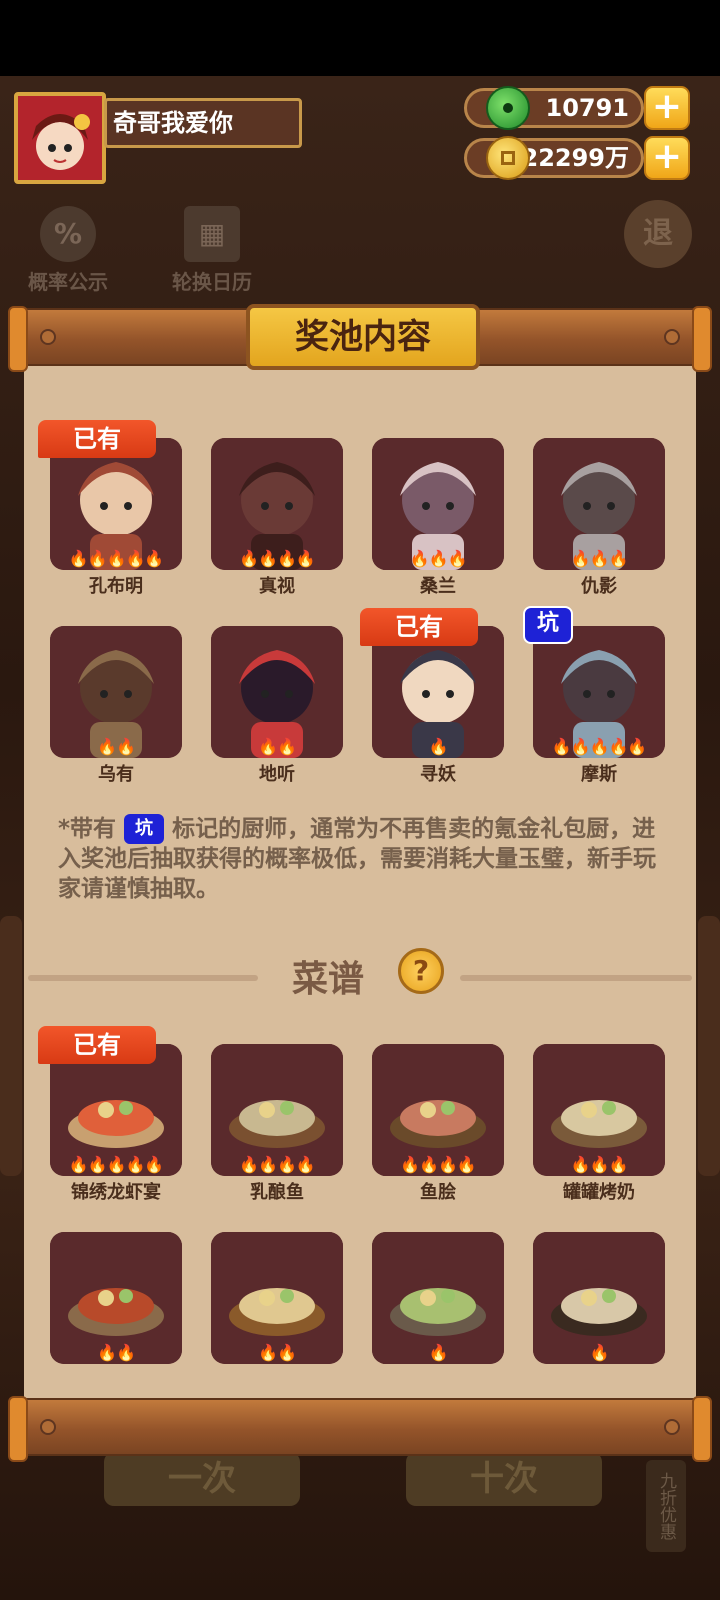 This screenshot has width=720, height=1600. What do you see at coordinates (116, 586) in the screenshot?
I see `chef-name: 孔布明` at bounding box center [116, 586].